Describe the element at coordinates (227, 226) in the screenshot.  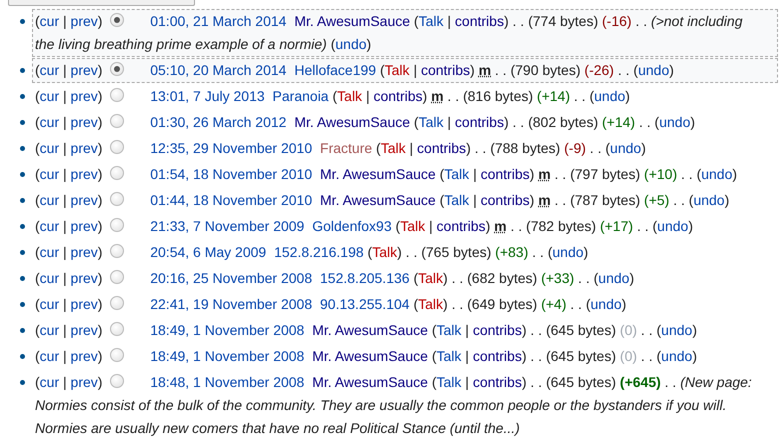
I see `revision-date-link: 21:33, 7 November 2009` at that location.